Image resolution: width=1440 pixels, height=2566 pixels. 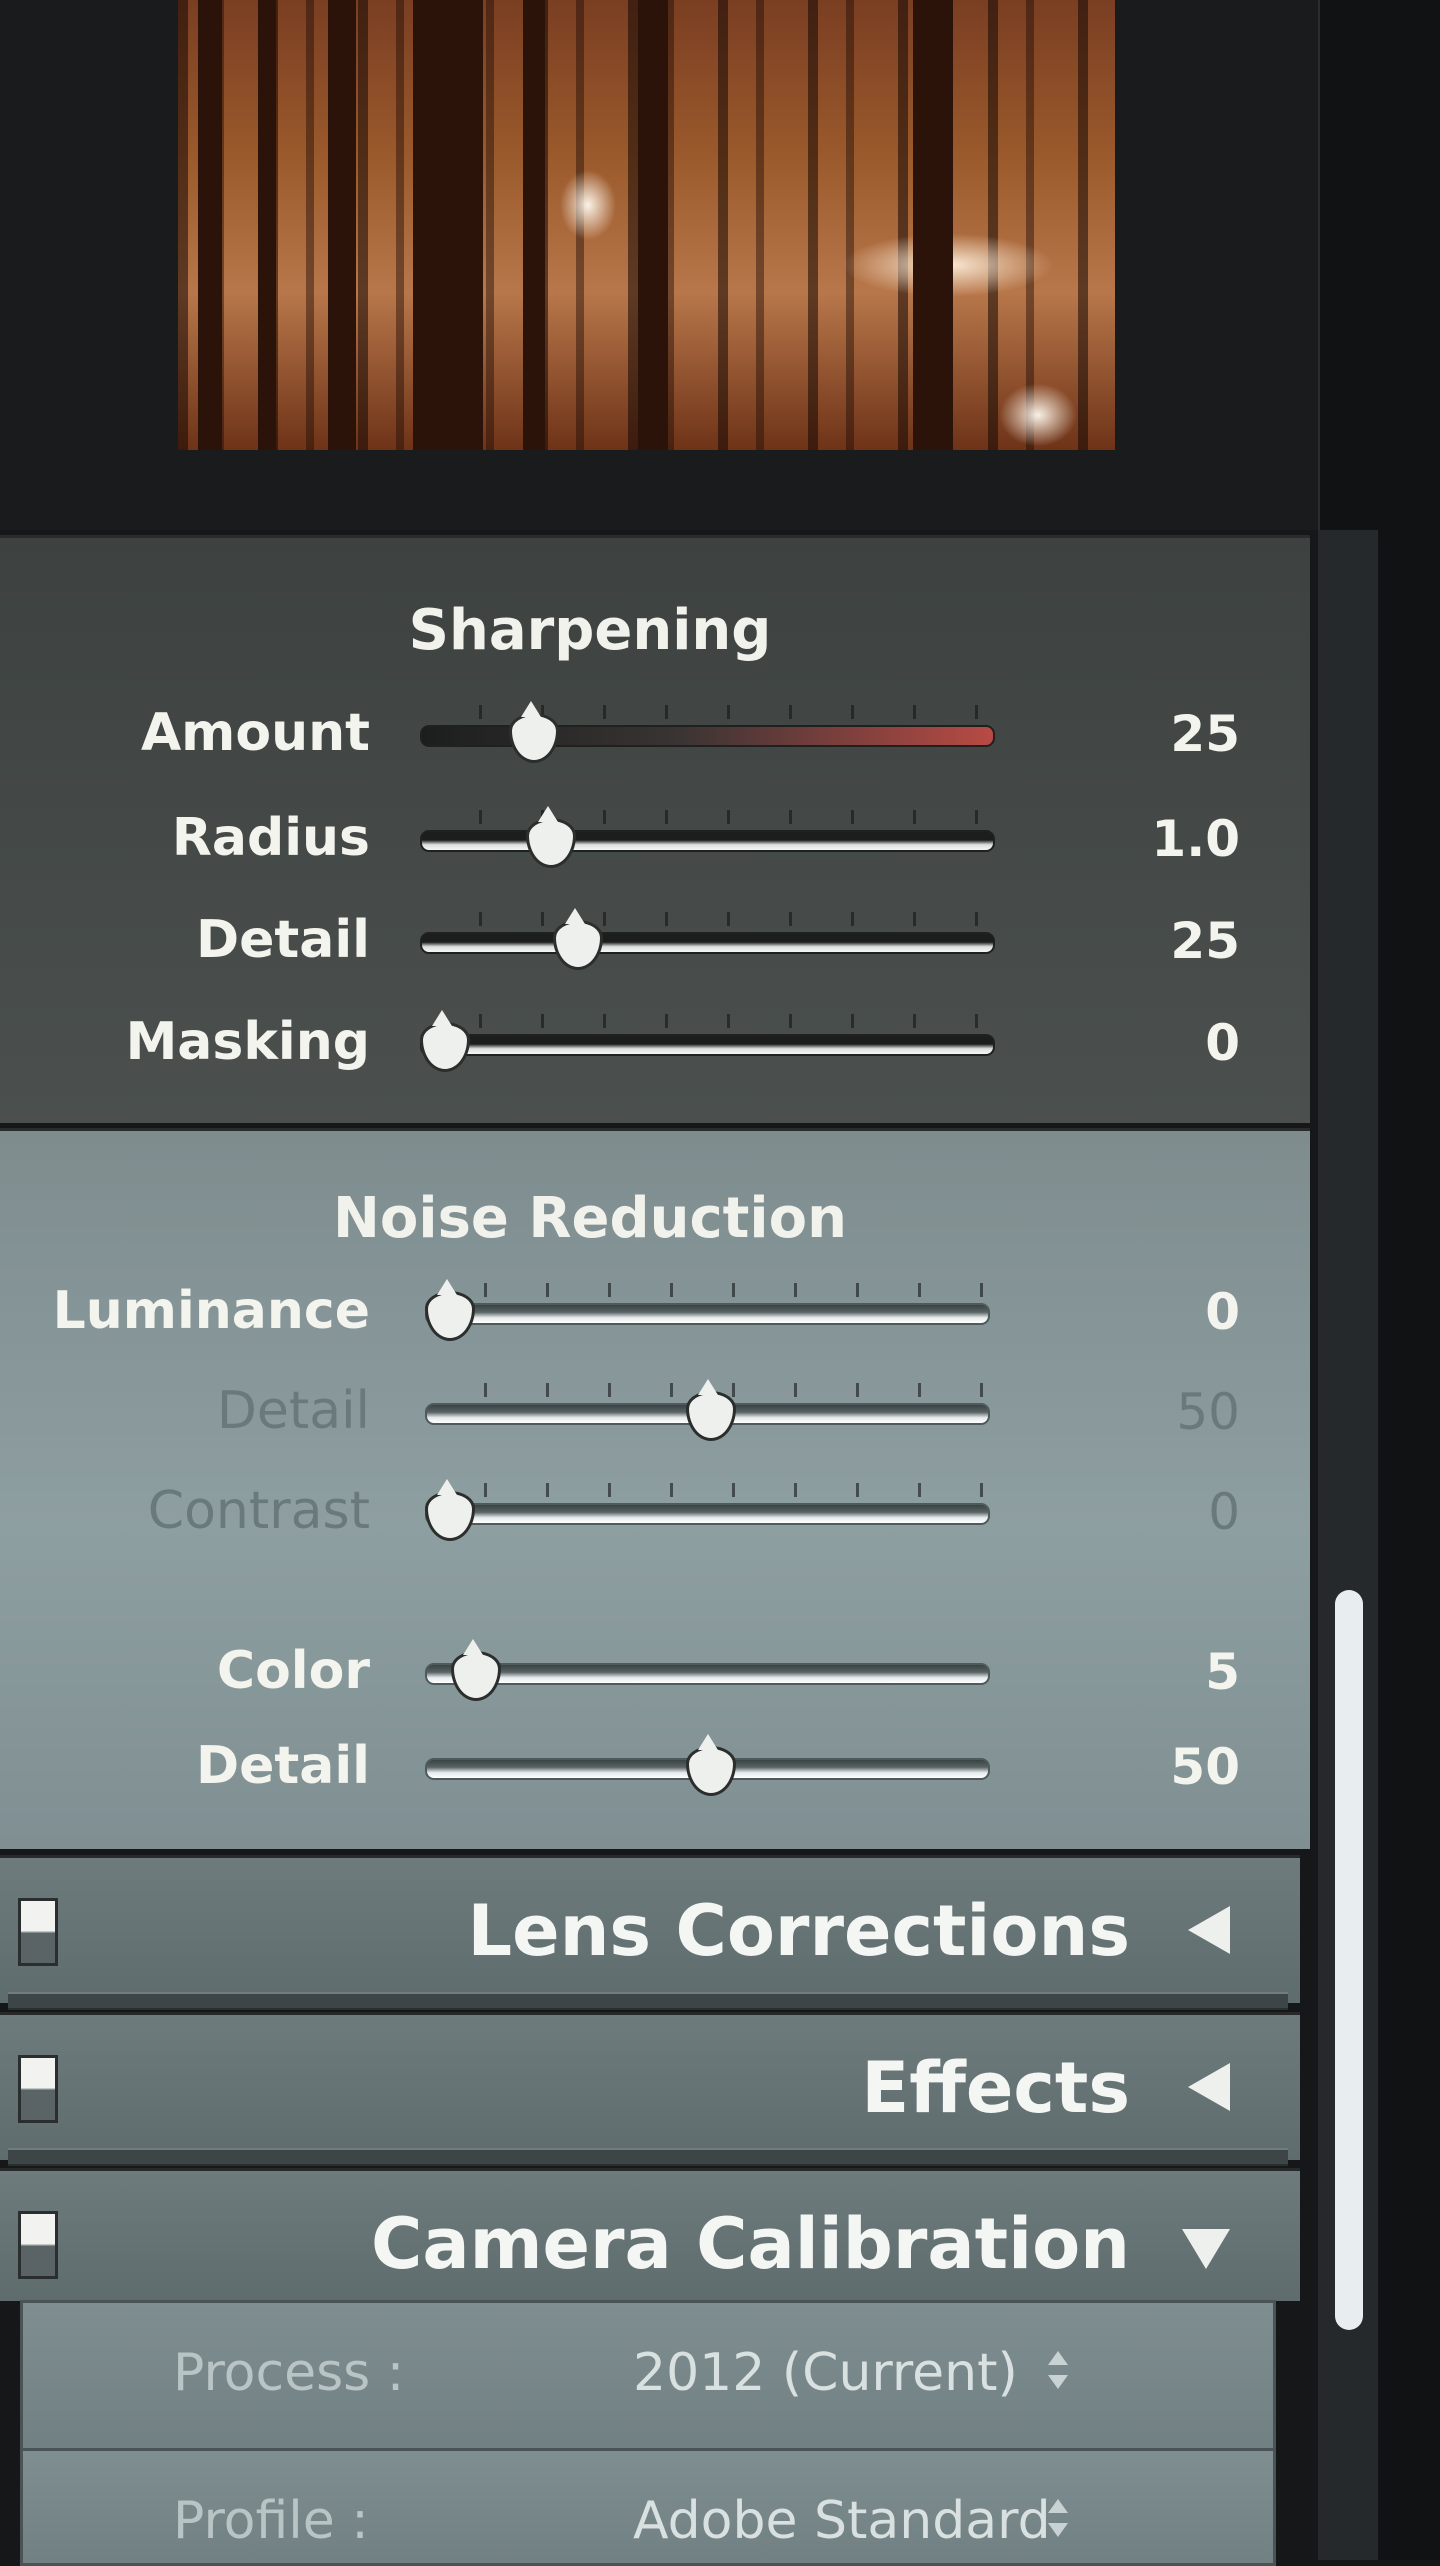 I want to click on lens-corrections-header: Lens Corrections, so click(x=650, y=1929).